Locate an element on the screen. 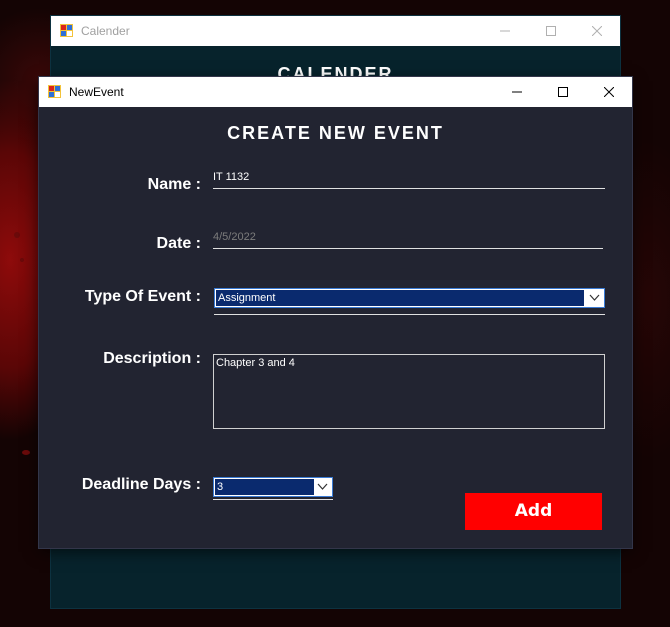  name-input: IT 1132 is located at coordinates (231, 177).